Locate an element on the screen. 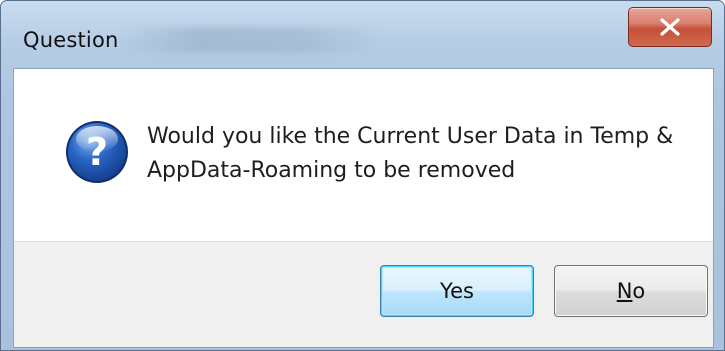 This screenshot has width=725, height=351. question-icon: ? is located at coordinates (97, 152).